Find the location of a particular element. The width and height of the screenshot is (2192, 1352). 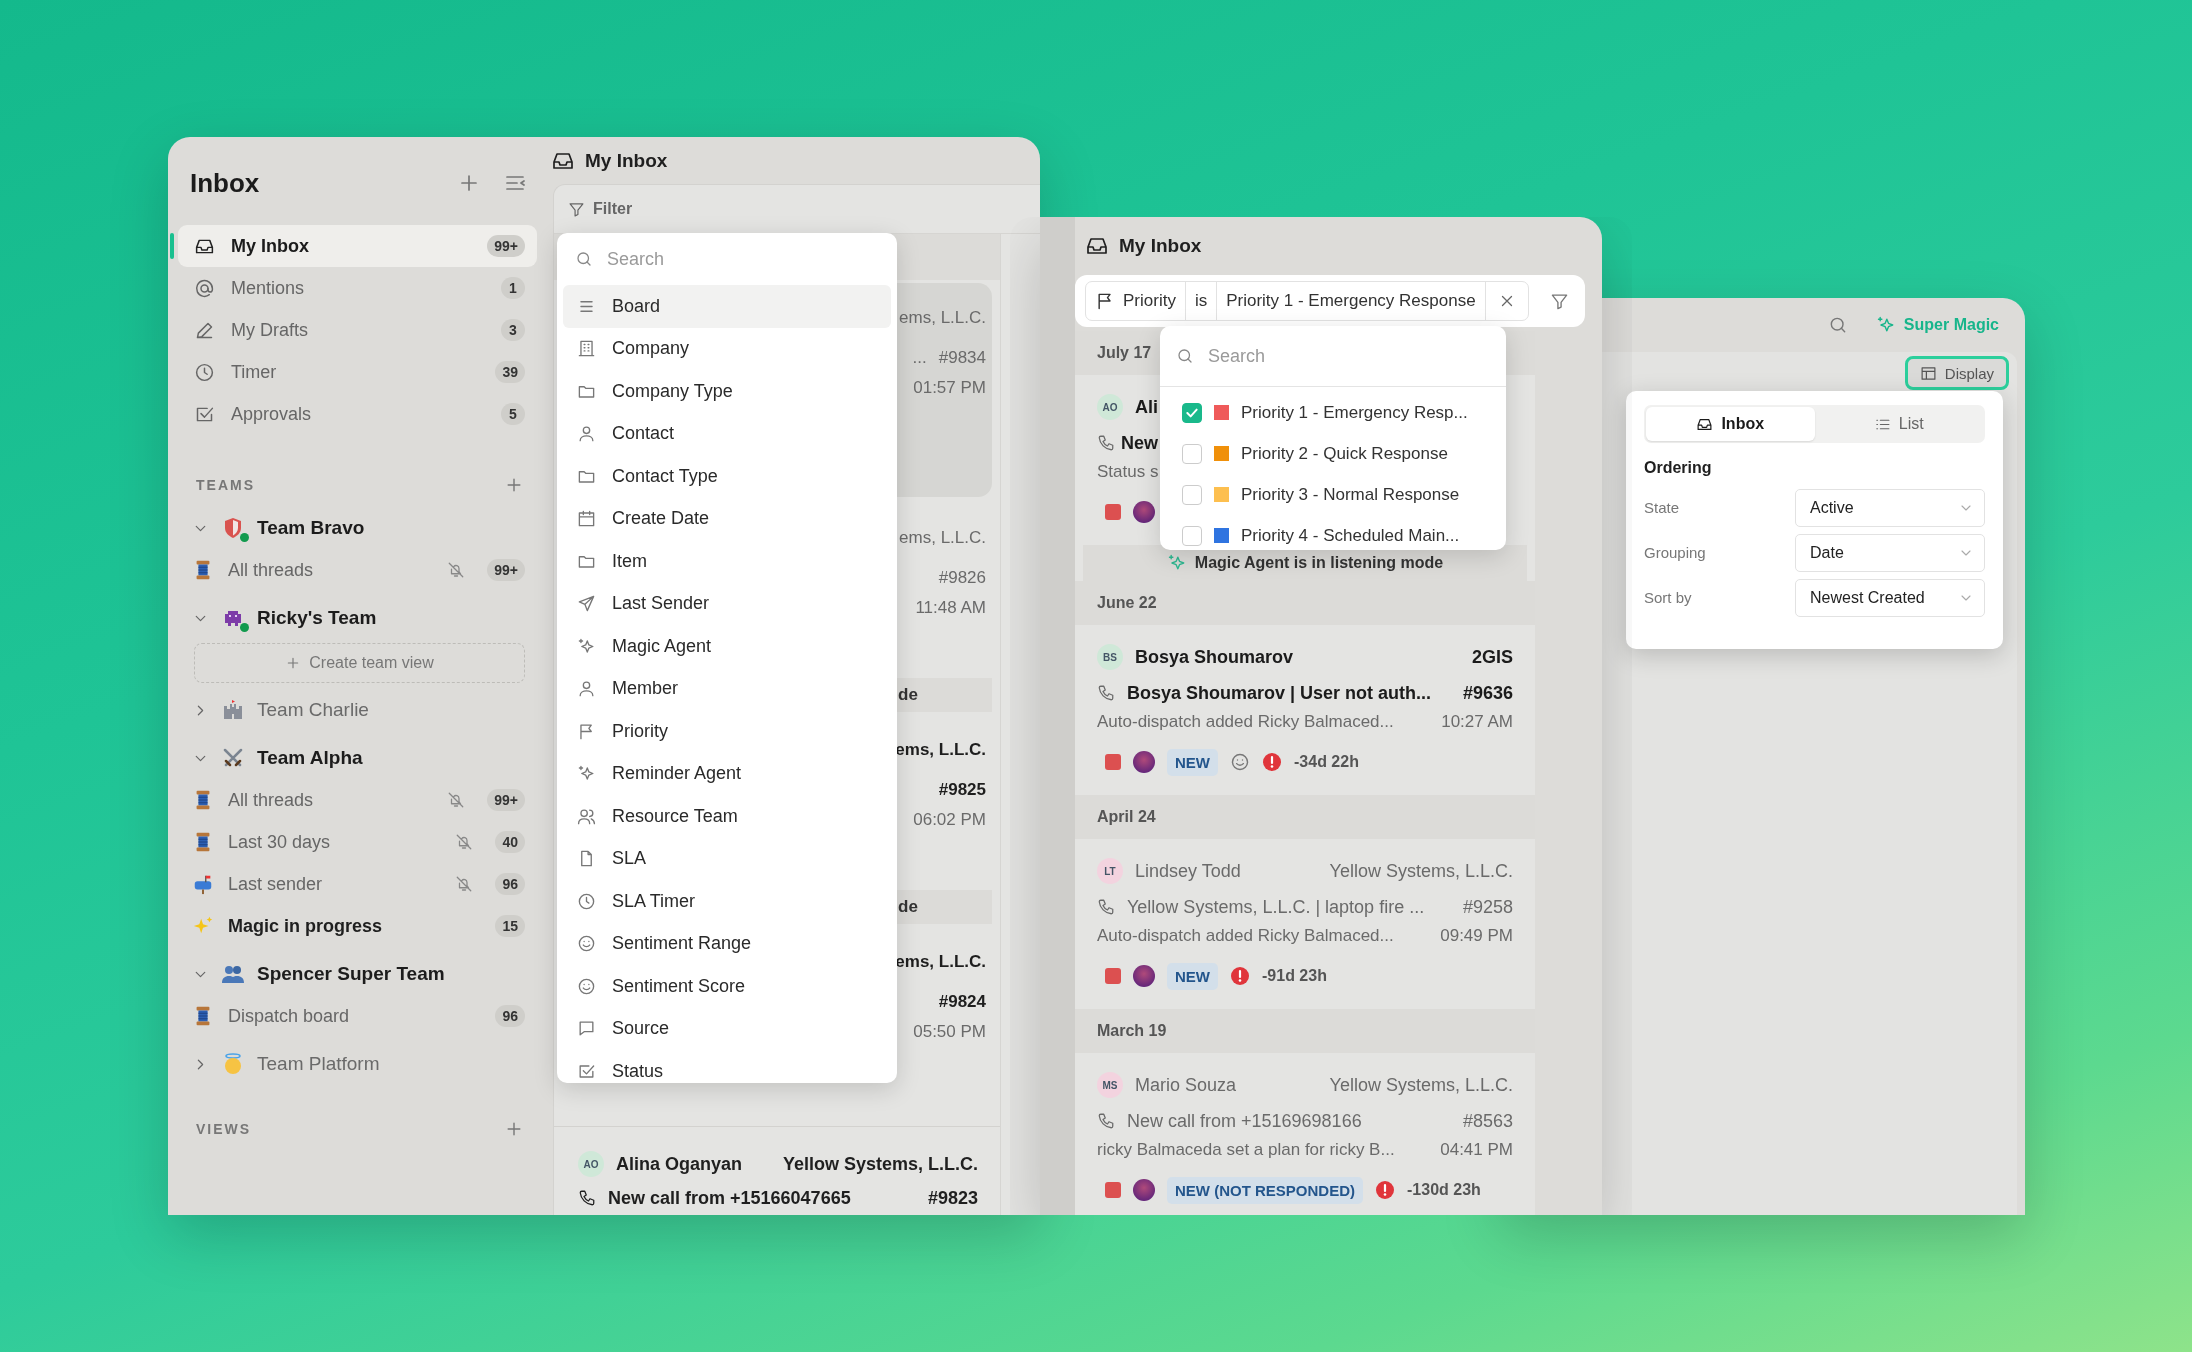

initials-avatar: AO is located at coordinates (1110, 407).